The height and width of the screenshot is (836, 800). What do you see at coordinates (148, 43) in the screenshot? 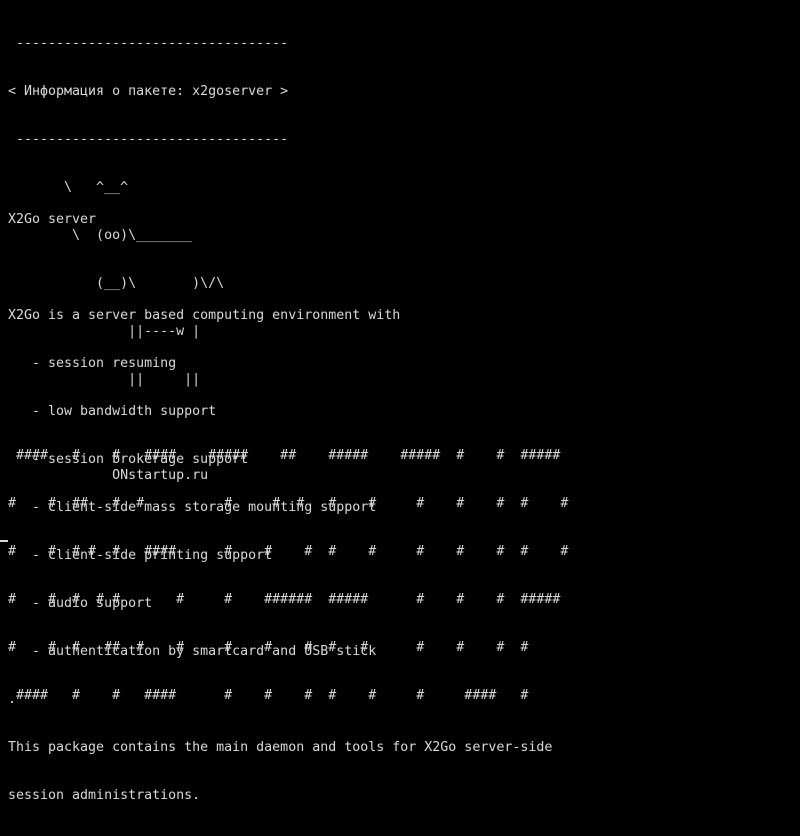
I see `speech-bubble-top: ----------------------------------` at bounding box center [148, 43].